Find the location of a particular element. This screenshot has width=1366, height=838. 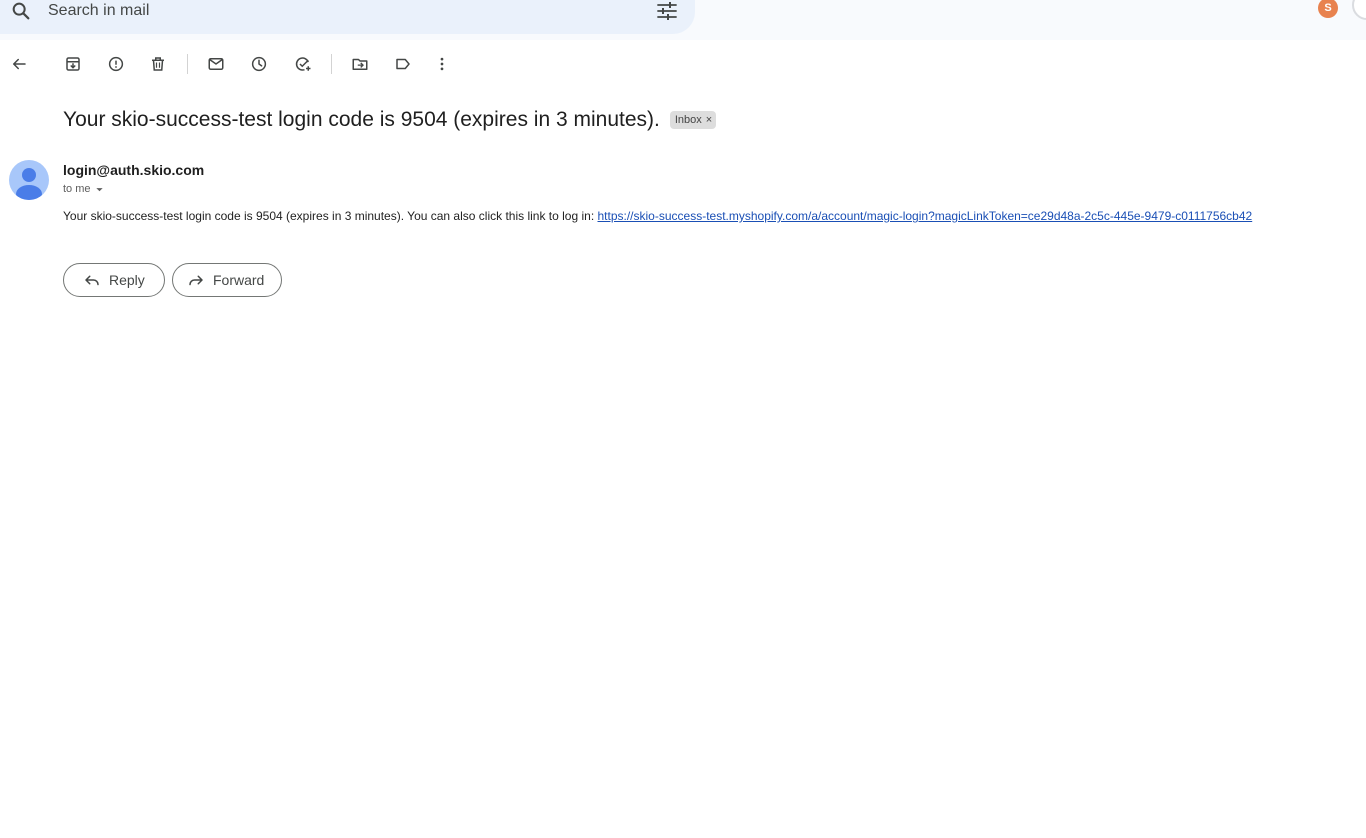

person-icon is located at coordinates (29, 184).